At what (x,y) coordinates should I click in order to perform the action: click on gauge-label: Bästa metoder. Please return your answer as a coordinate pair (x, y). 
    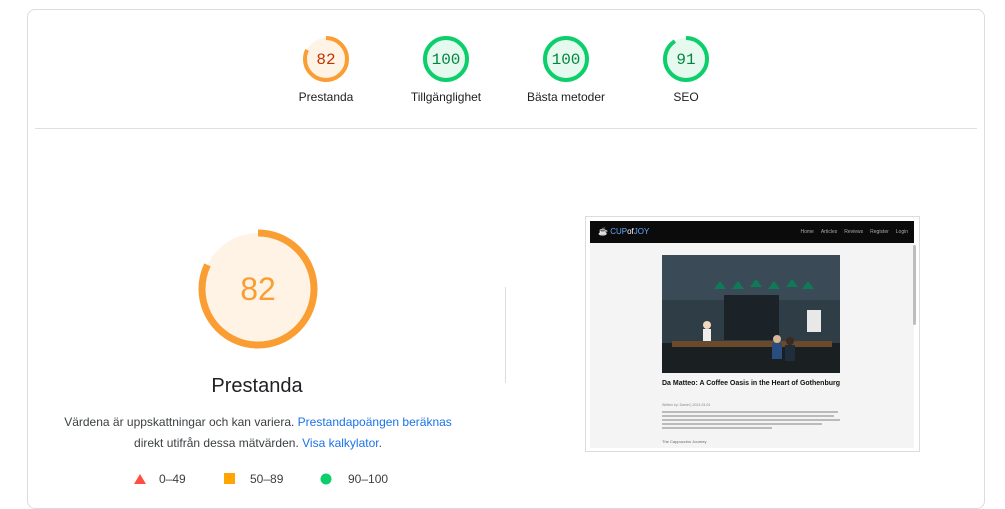
    Looking at the image, I should click on (566, 97).